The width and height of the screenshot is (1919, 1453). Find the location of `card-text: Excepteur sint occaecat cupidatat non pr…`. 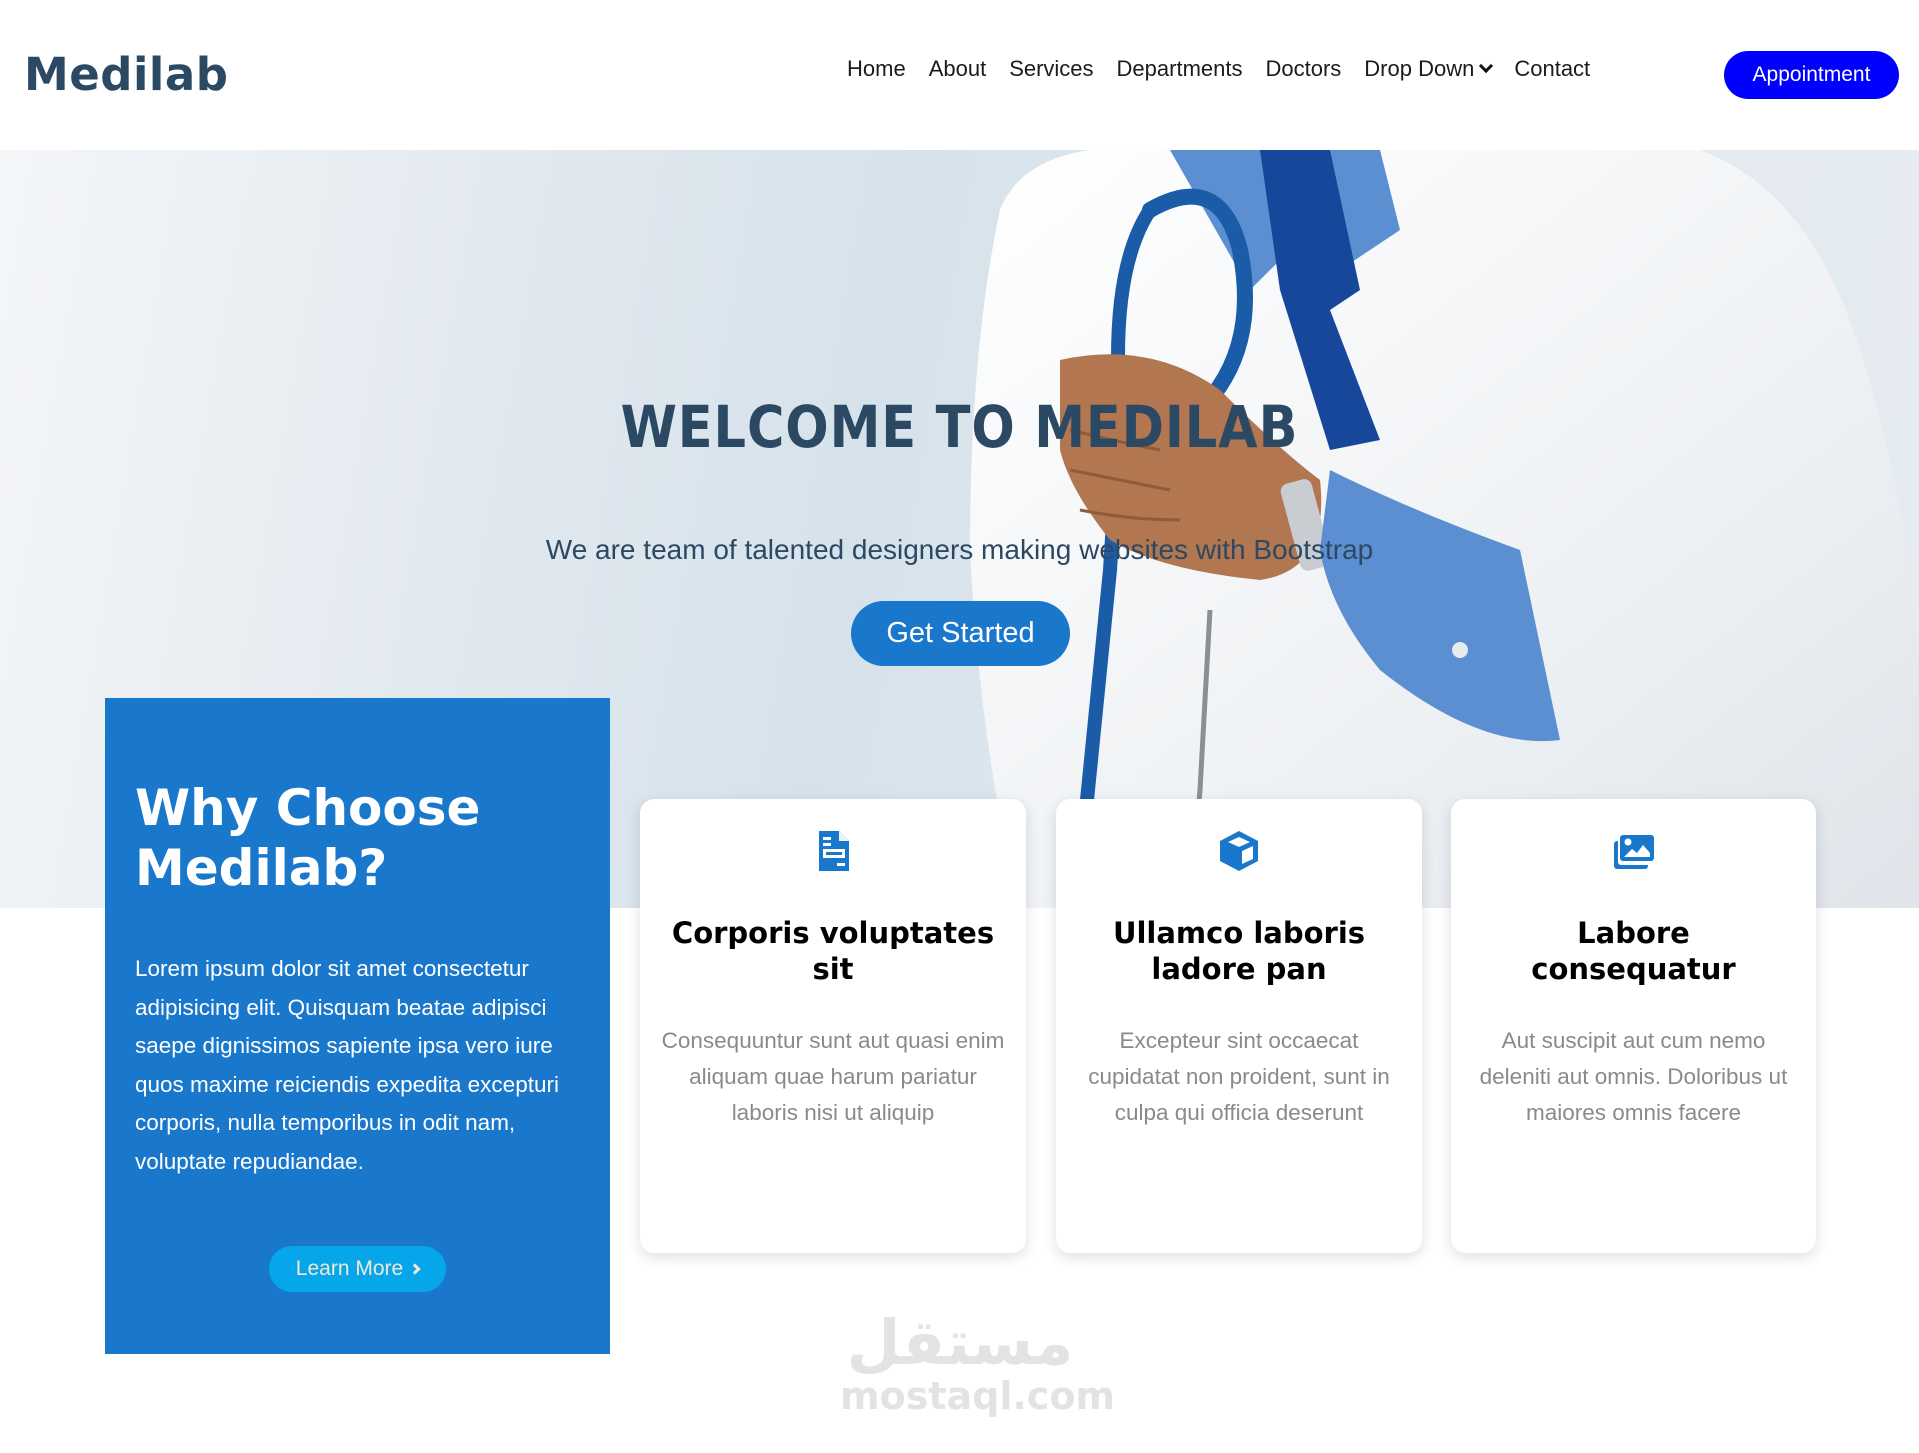

card-text: Excepteur sint occaecat cupidatat non pr… is located at coordinates (1239, 1076).